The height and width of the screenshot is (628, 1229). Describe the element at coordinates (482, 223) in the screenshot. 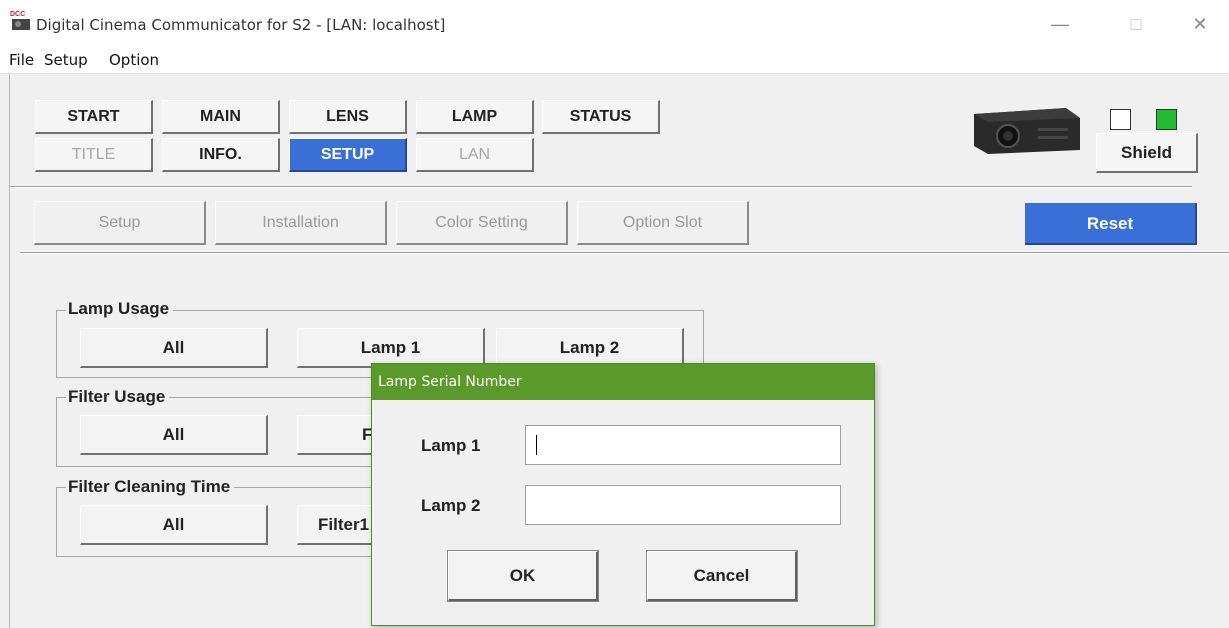

I see `subtab-color-setting: Color Setting` at that location.